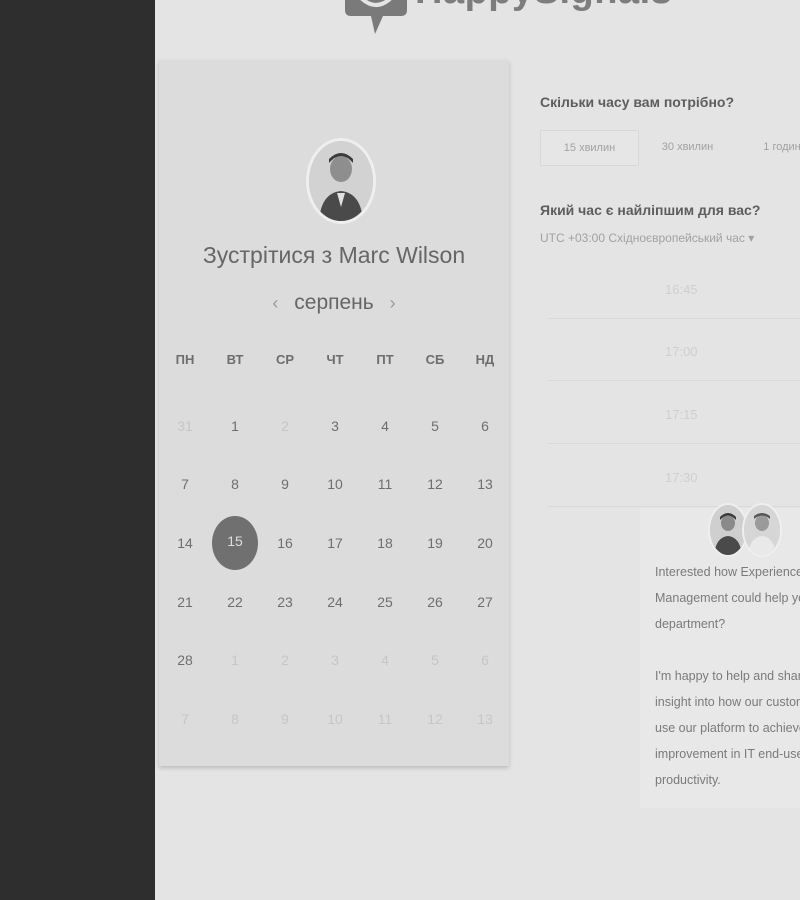  I want to click on time-slot-label: 17:30, so click(681, 477).